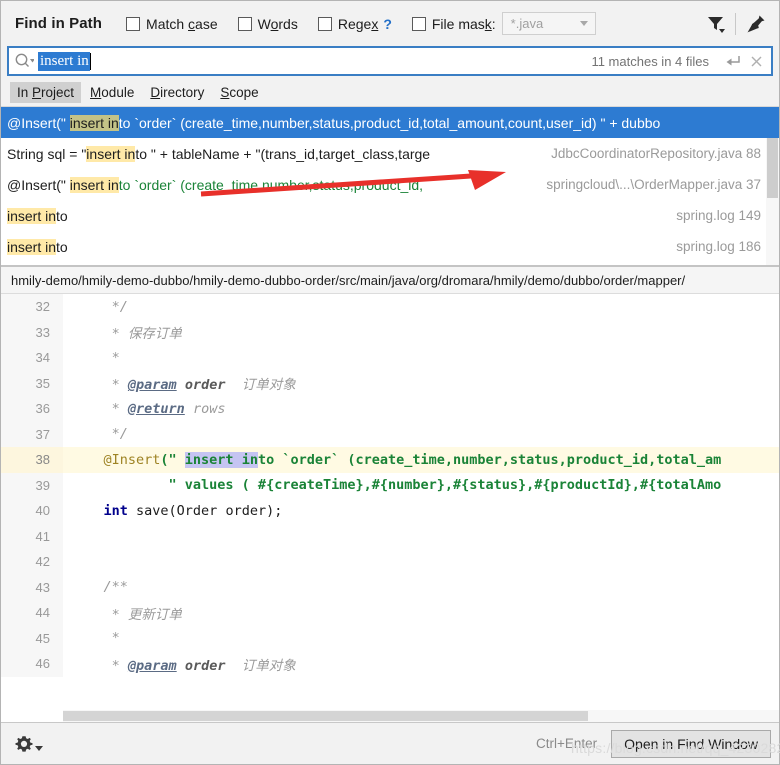  What do you see at coordinates (46, 92) in the screenshot?
I see `tab-in-project: In Project` at bounding box center [46, 92].